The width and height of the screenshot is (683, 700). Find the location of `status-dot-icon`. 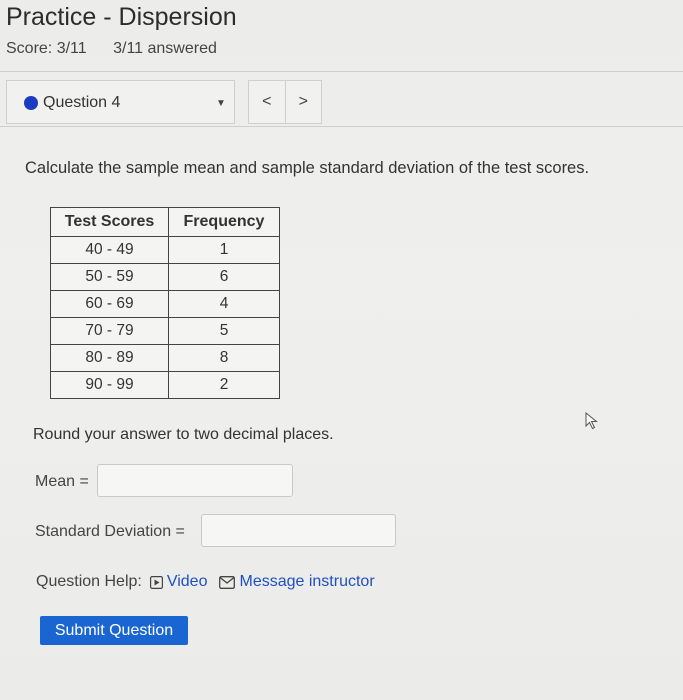

status-dot-icon is located at coordinates (31, 103).